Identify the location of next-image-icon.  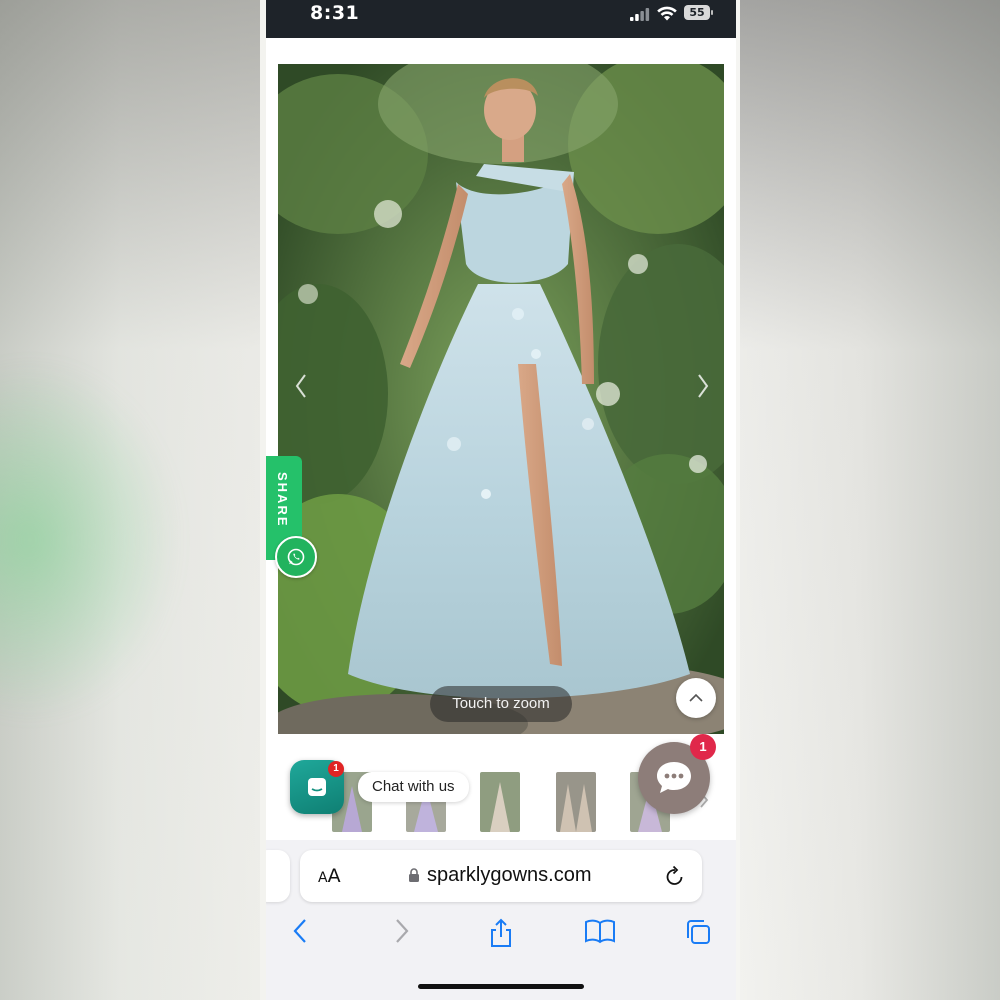
(703, 386).